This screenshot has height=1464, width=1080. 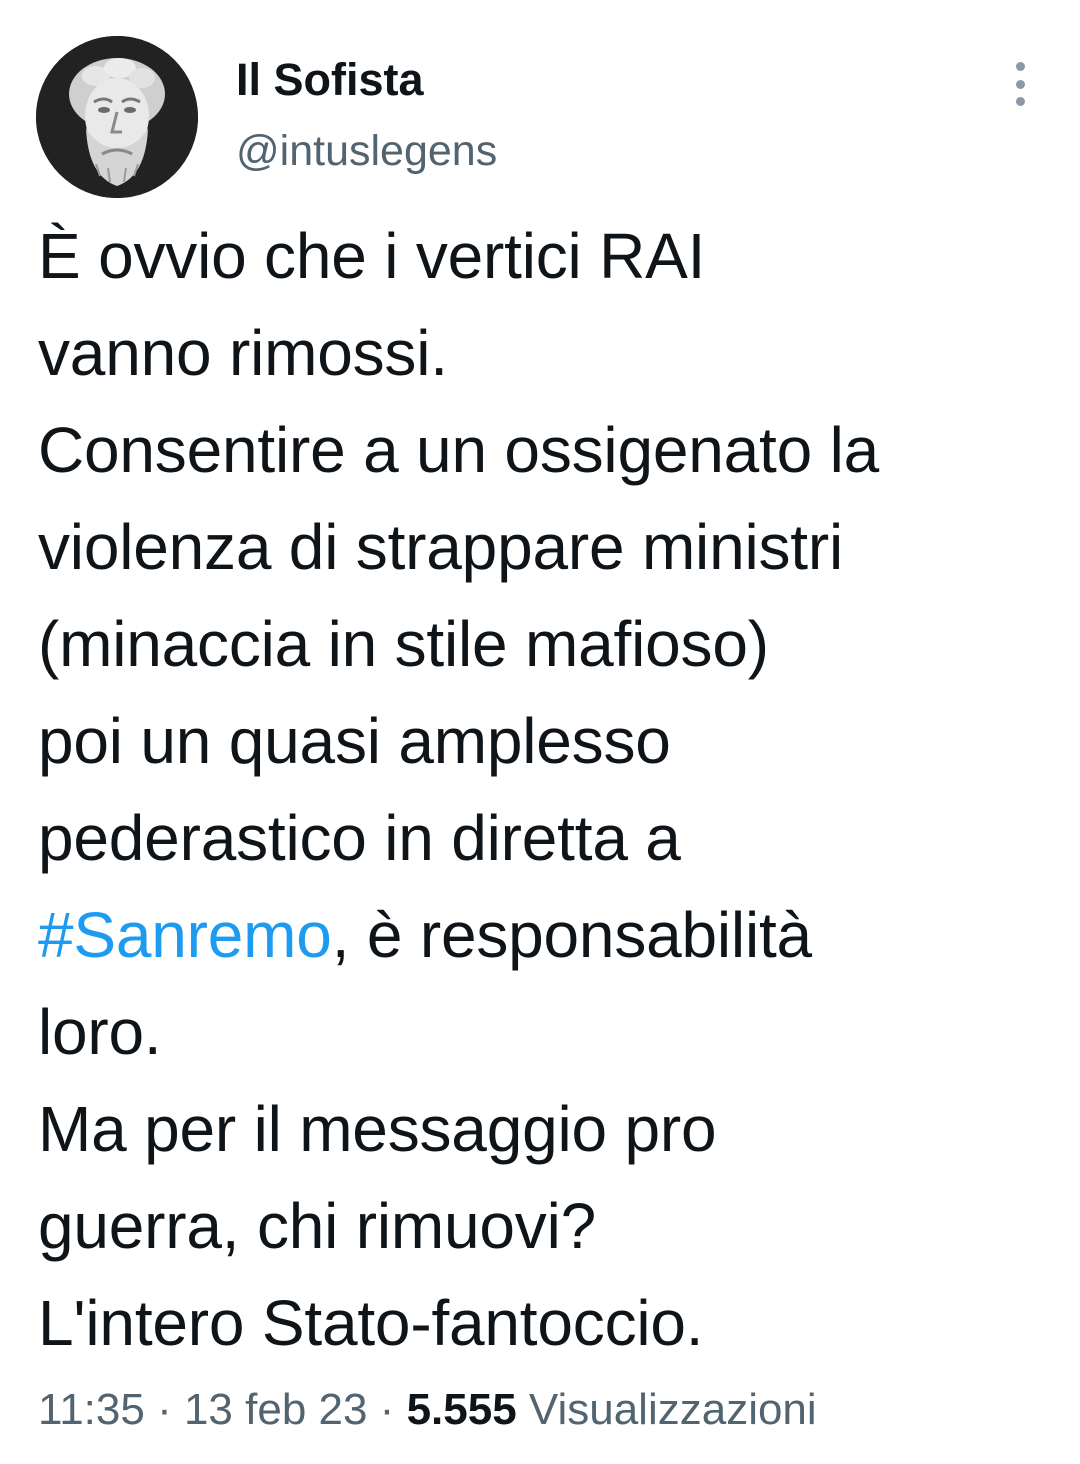 I want to click on avatar, so click(x=117, y=117).